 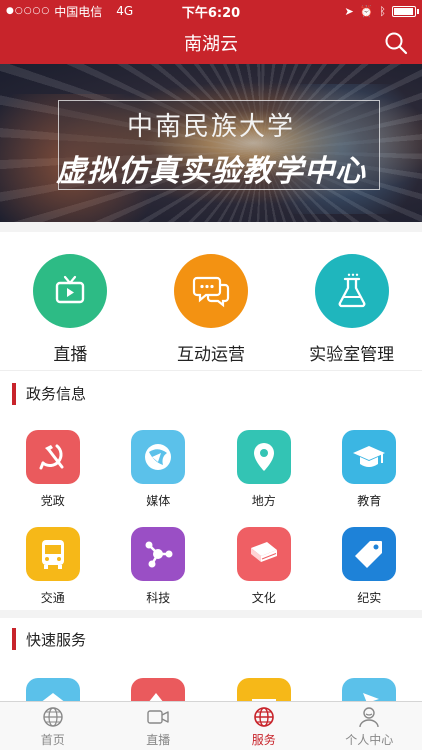 I want to click on tab-label: 个人中心, so click(x=369, y=739).